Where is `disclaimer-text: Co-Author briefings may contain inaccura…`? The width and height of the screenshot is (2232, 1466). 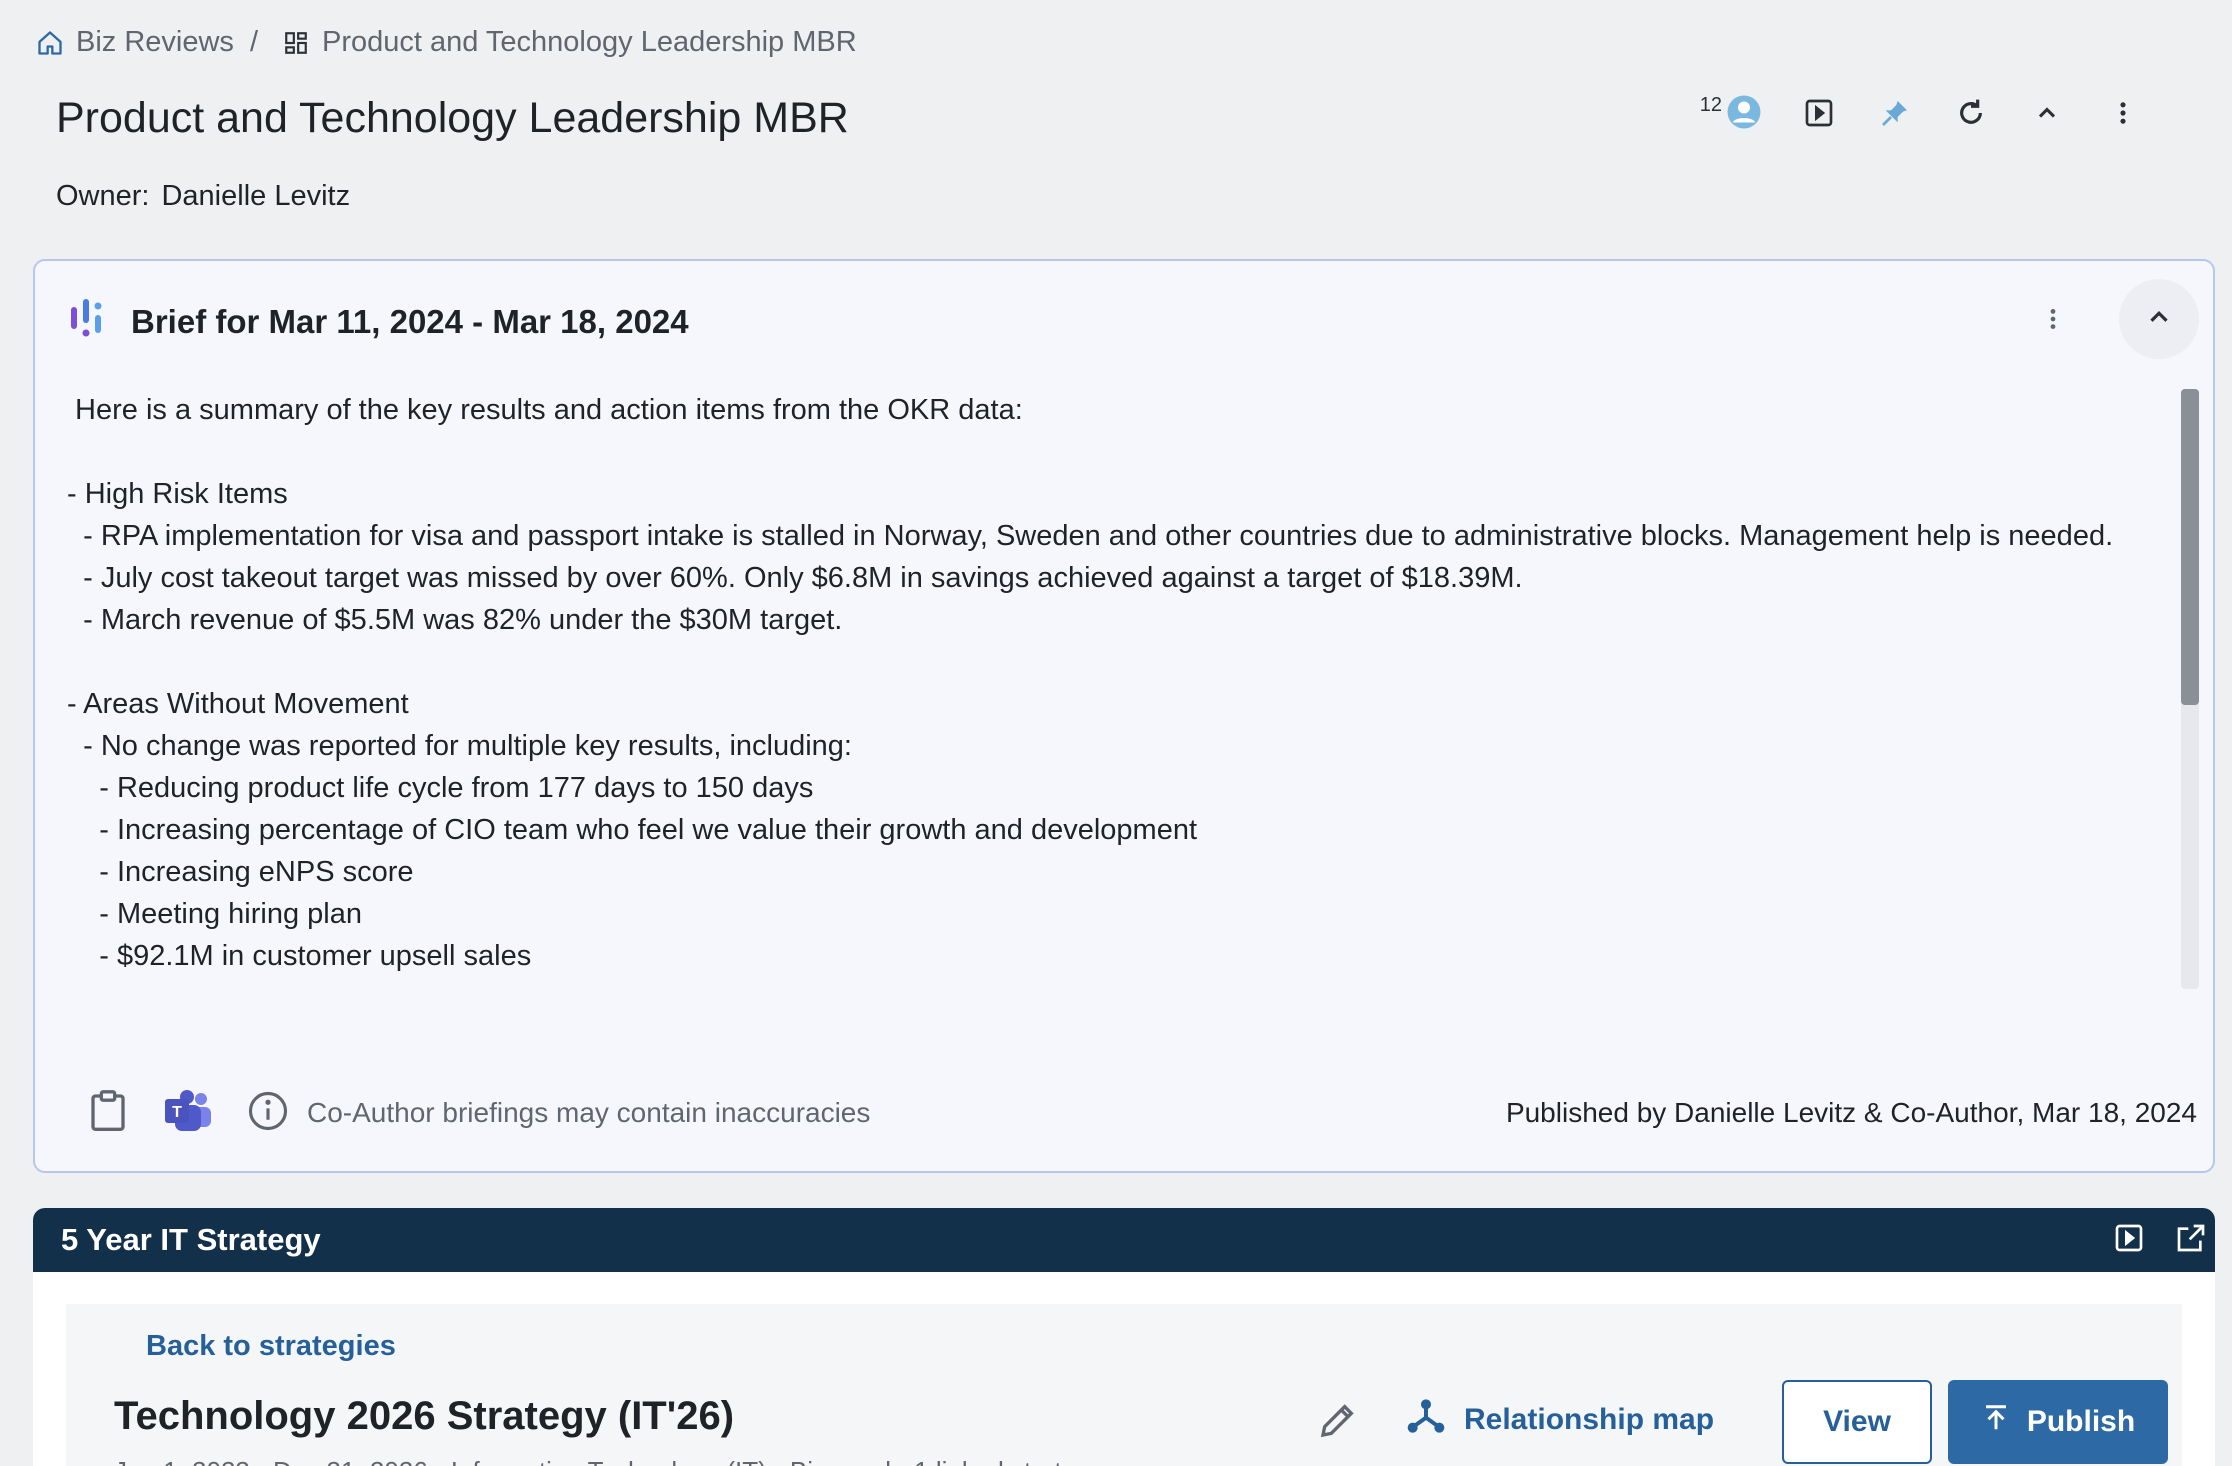 disclaimer-text: Co-Author briefings may contain inaccura… is located at coordinates (589, 1112).